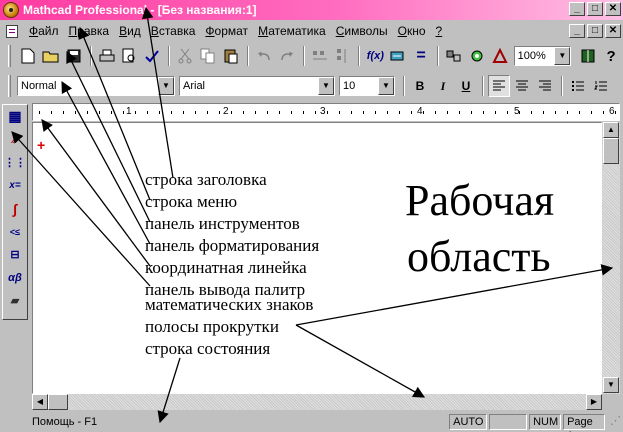  I want to click on label-menu-bar: строка меню, so click(191, 201).